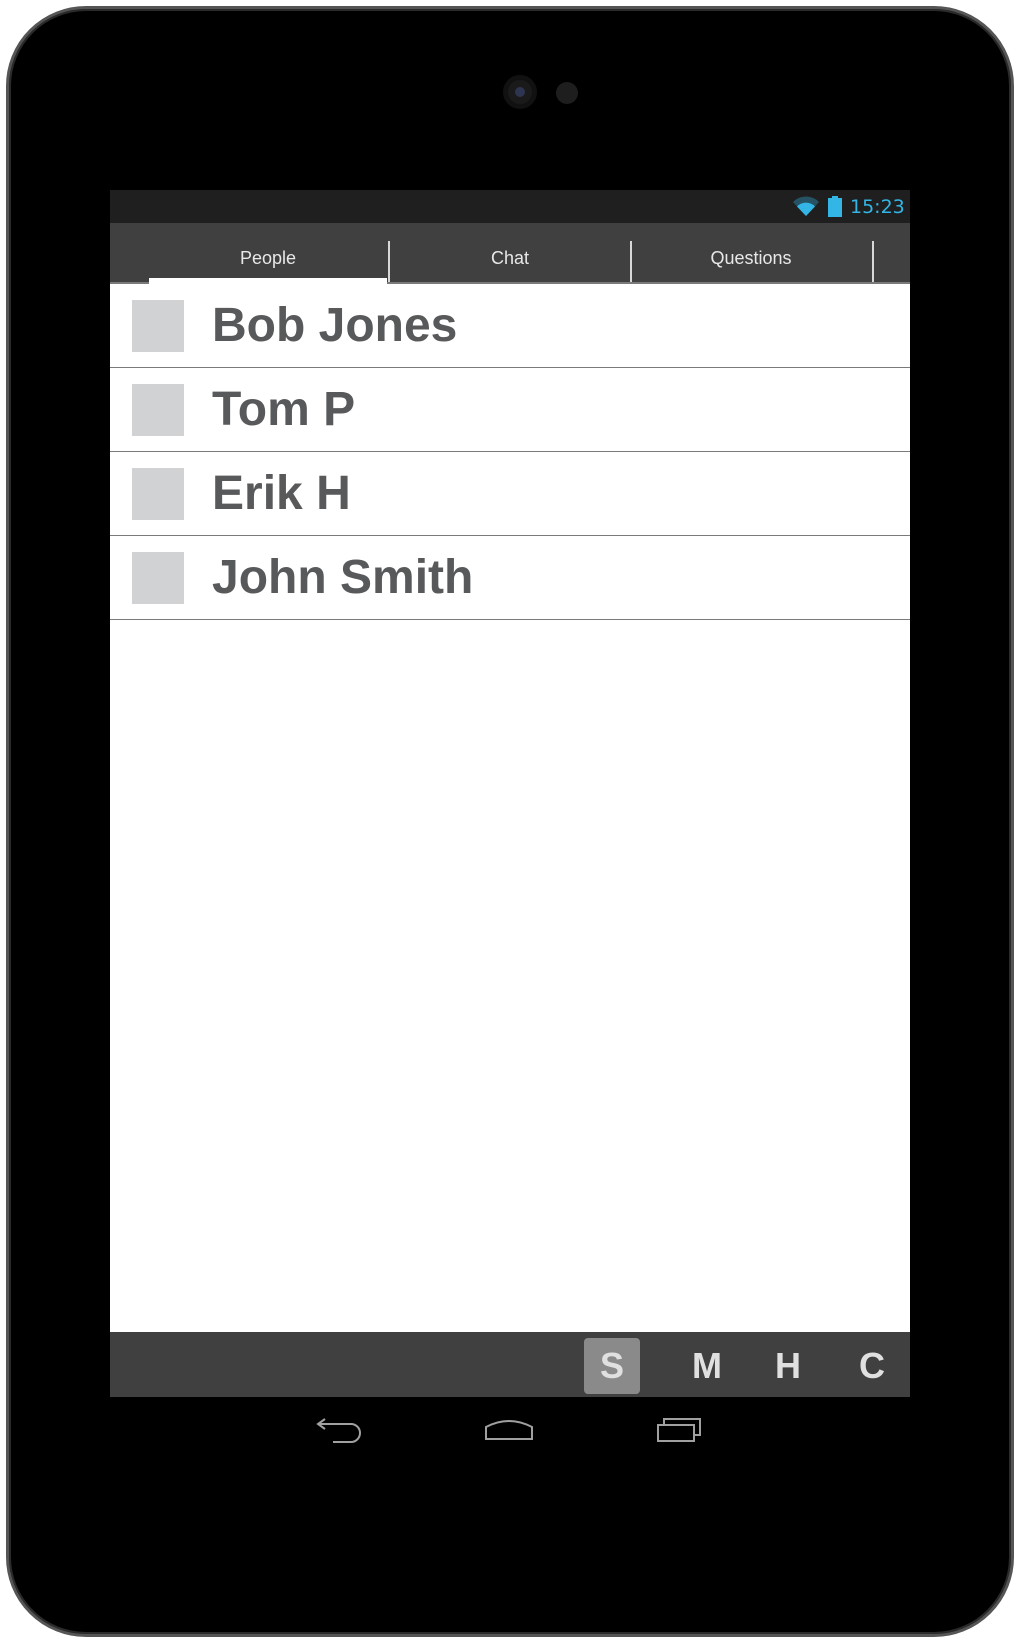 Image resolution: width=1020 pixels, height=1643 pixels. What do you see at coordinates (520, 92) in the screenshot?
I see `front-camera` at bounding box center [520, 92].